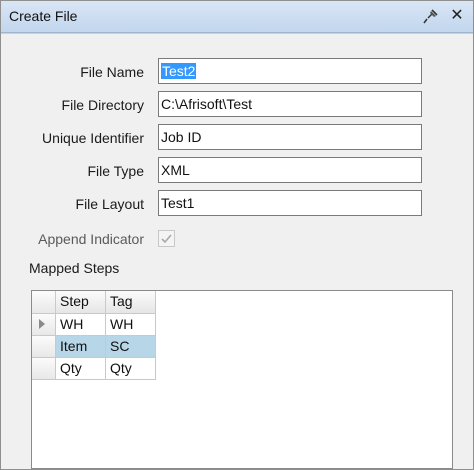  Describe the element at coordinates (290, 104) in the screenshot. I see `file-directory-input: C:\Afrisoft\Test` at that location.